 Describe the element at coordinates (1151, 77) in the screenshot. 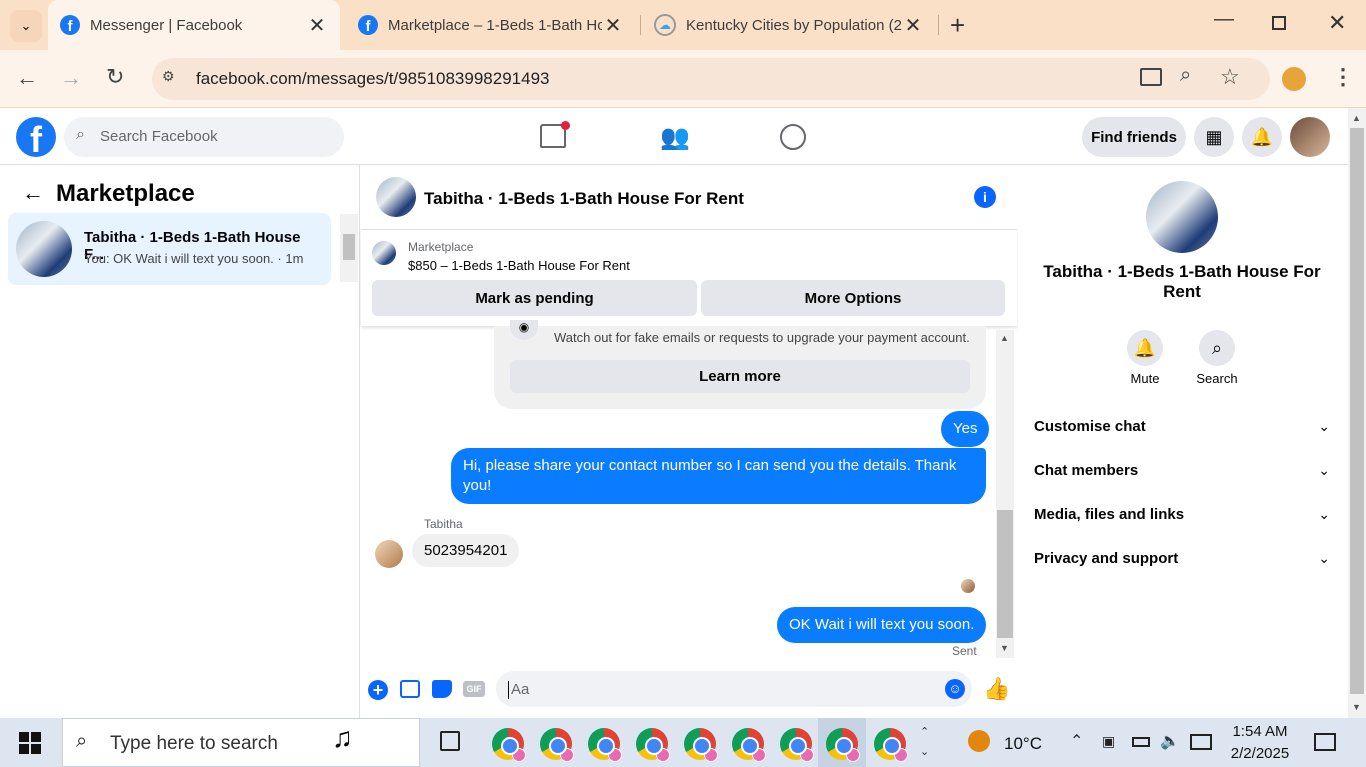

I see `install-app-icon` at that location.